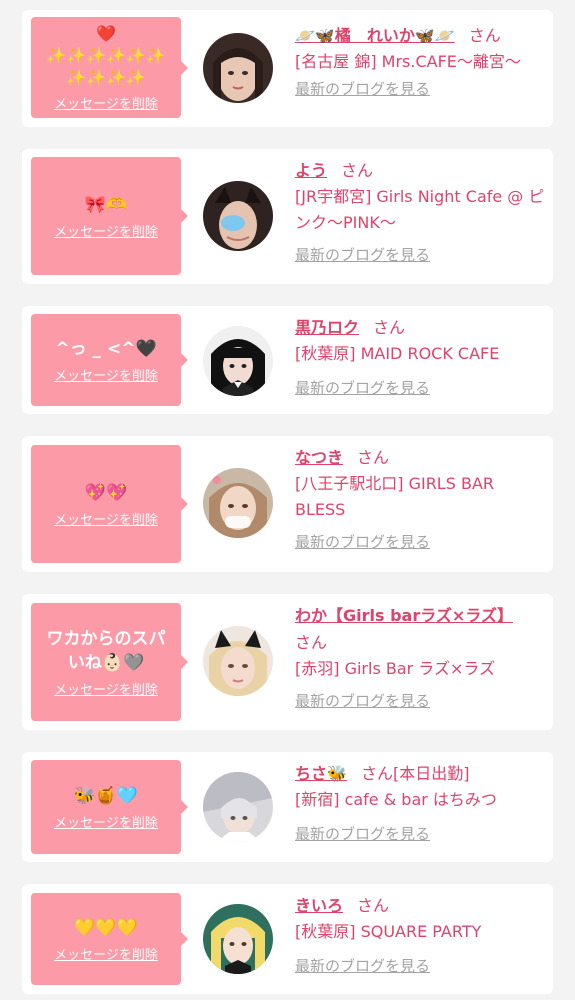  I want to click on name-line: ちさ🐝 さん[本日出勤], so click(420, 773).